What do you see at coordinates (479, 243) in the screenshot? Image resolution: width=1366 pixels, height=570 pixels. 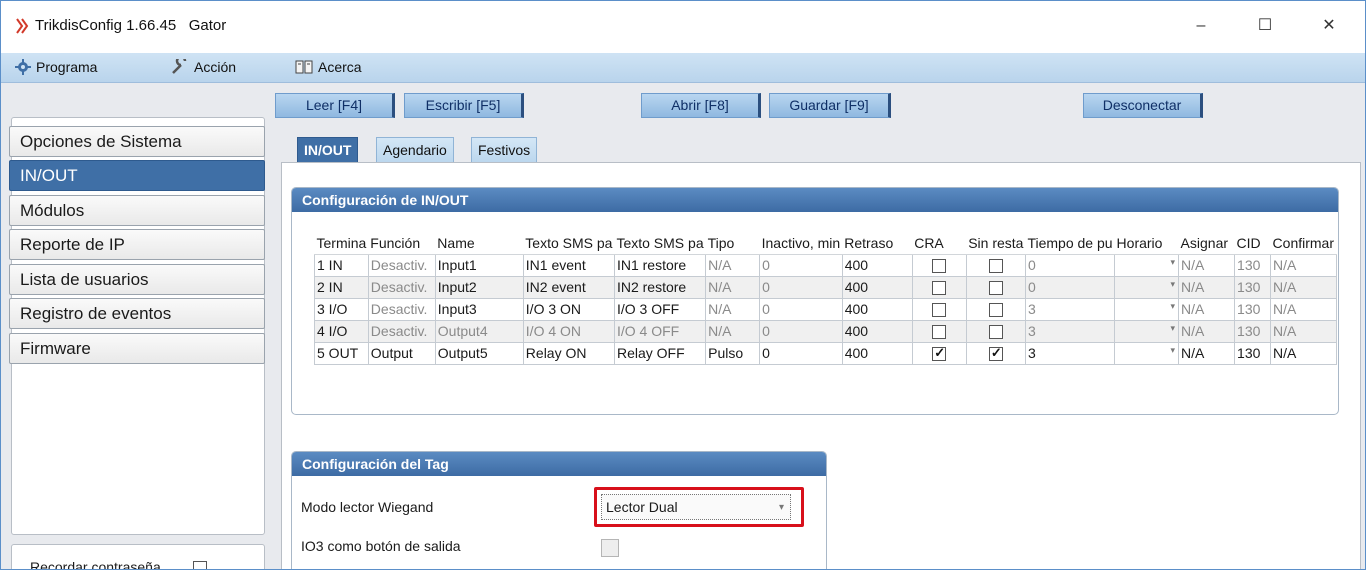 I see `col-header: Name` at bounding box center [479, 243].